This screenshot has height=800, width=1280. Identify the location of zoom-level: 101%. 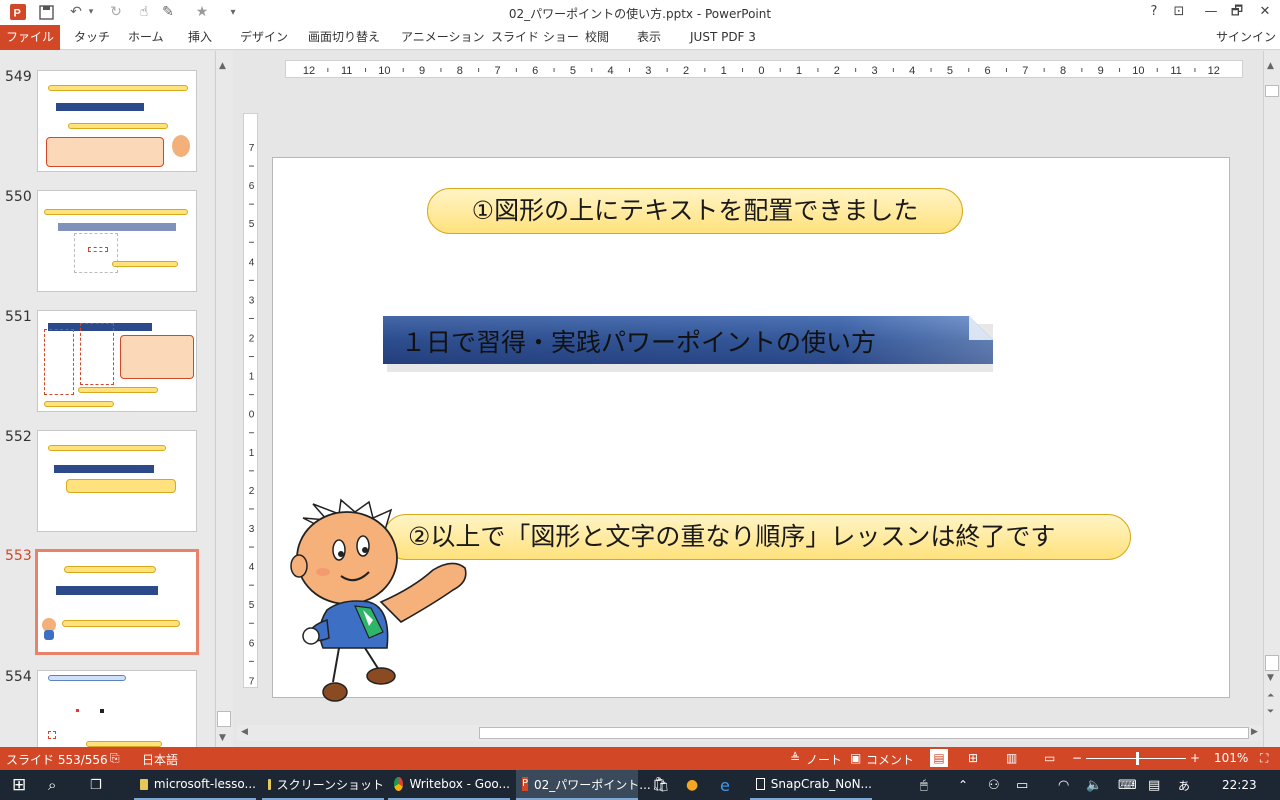
(1231, 758).